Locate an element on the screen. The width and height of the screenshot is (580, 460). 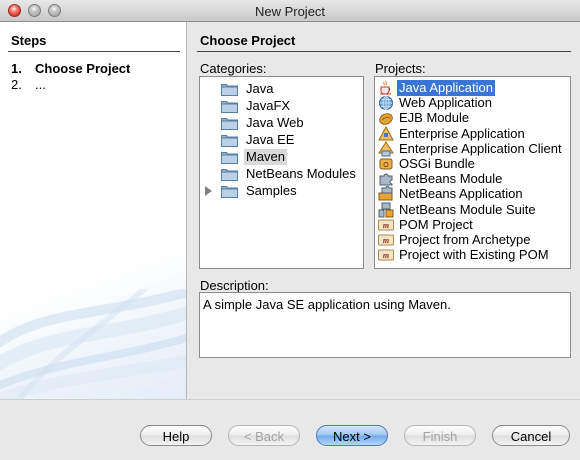
bean-icon is located at coordinates (386, 118).